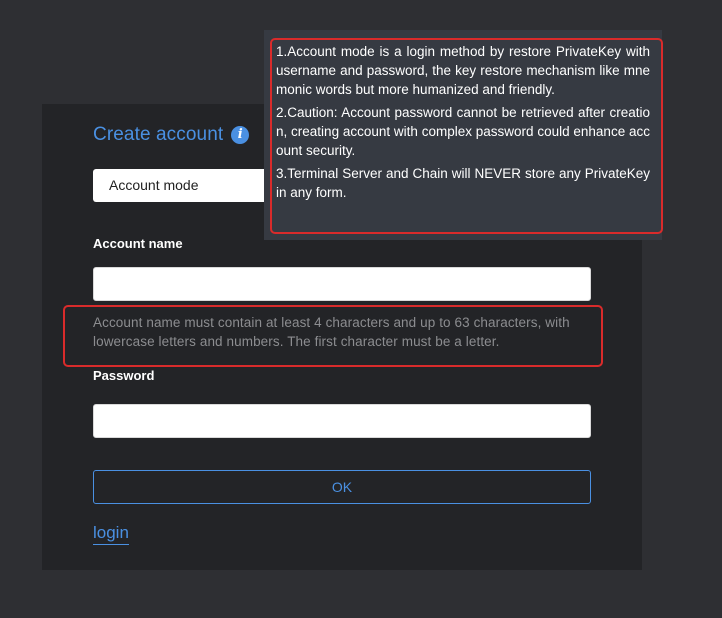 The height and width of the screenshot is (618, 722). Describe the element at coordinates (333, 336) in the screenshot. I see `hint-highlight-box` at that location.